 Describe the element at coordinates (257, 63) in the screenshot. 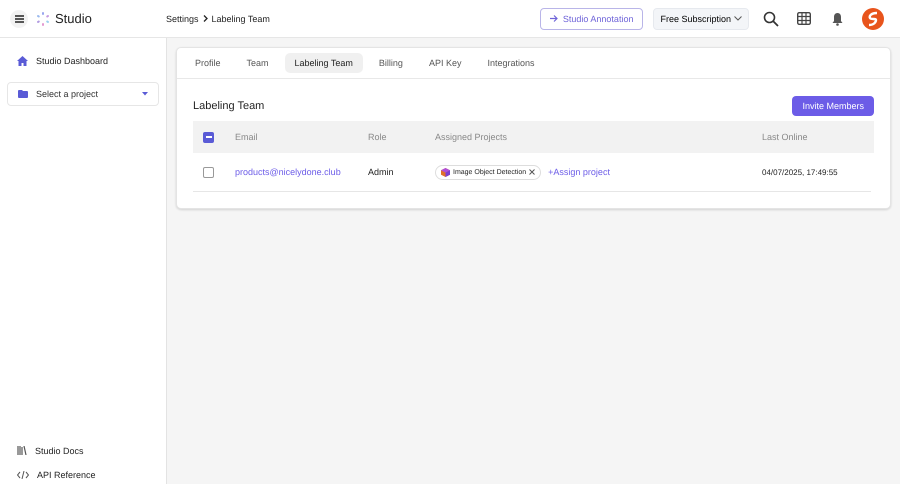

I see `settings-tab: Team` at that location.